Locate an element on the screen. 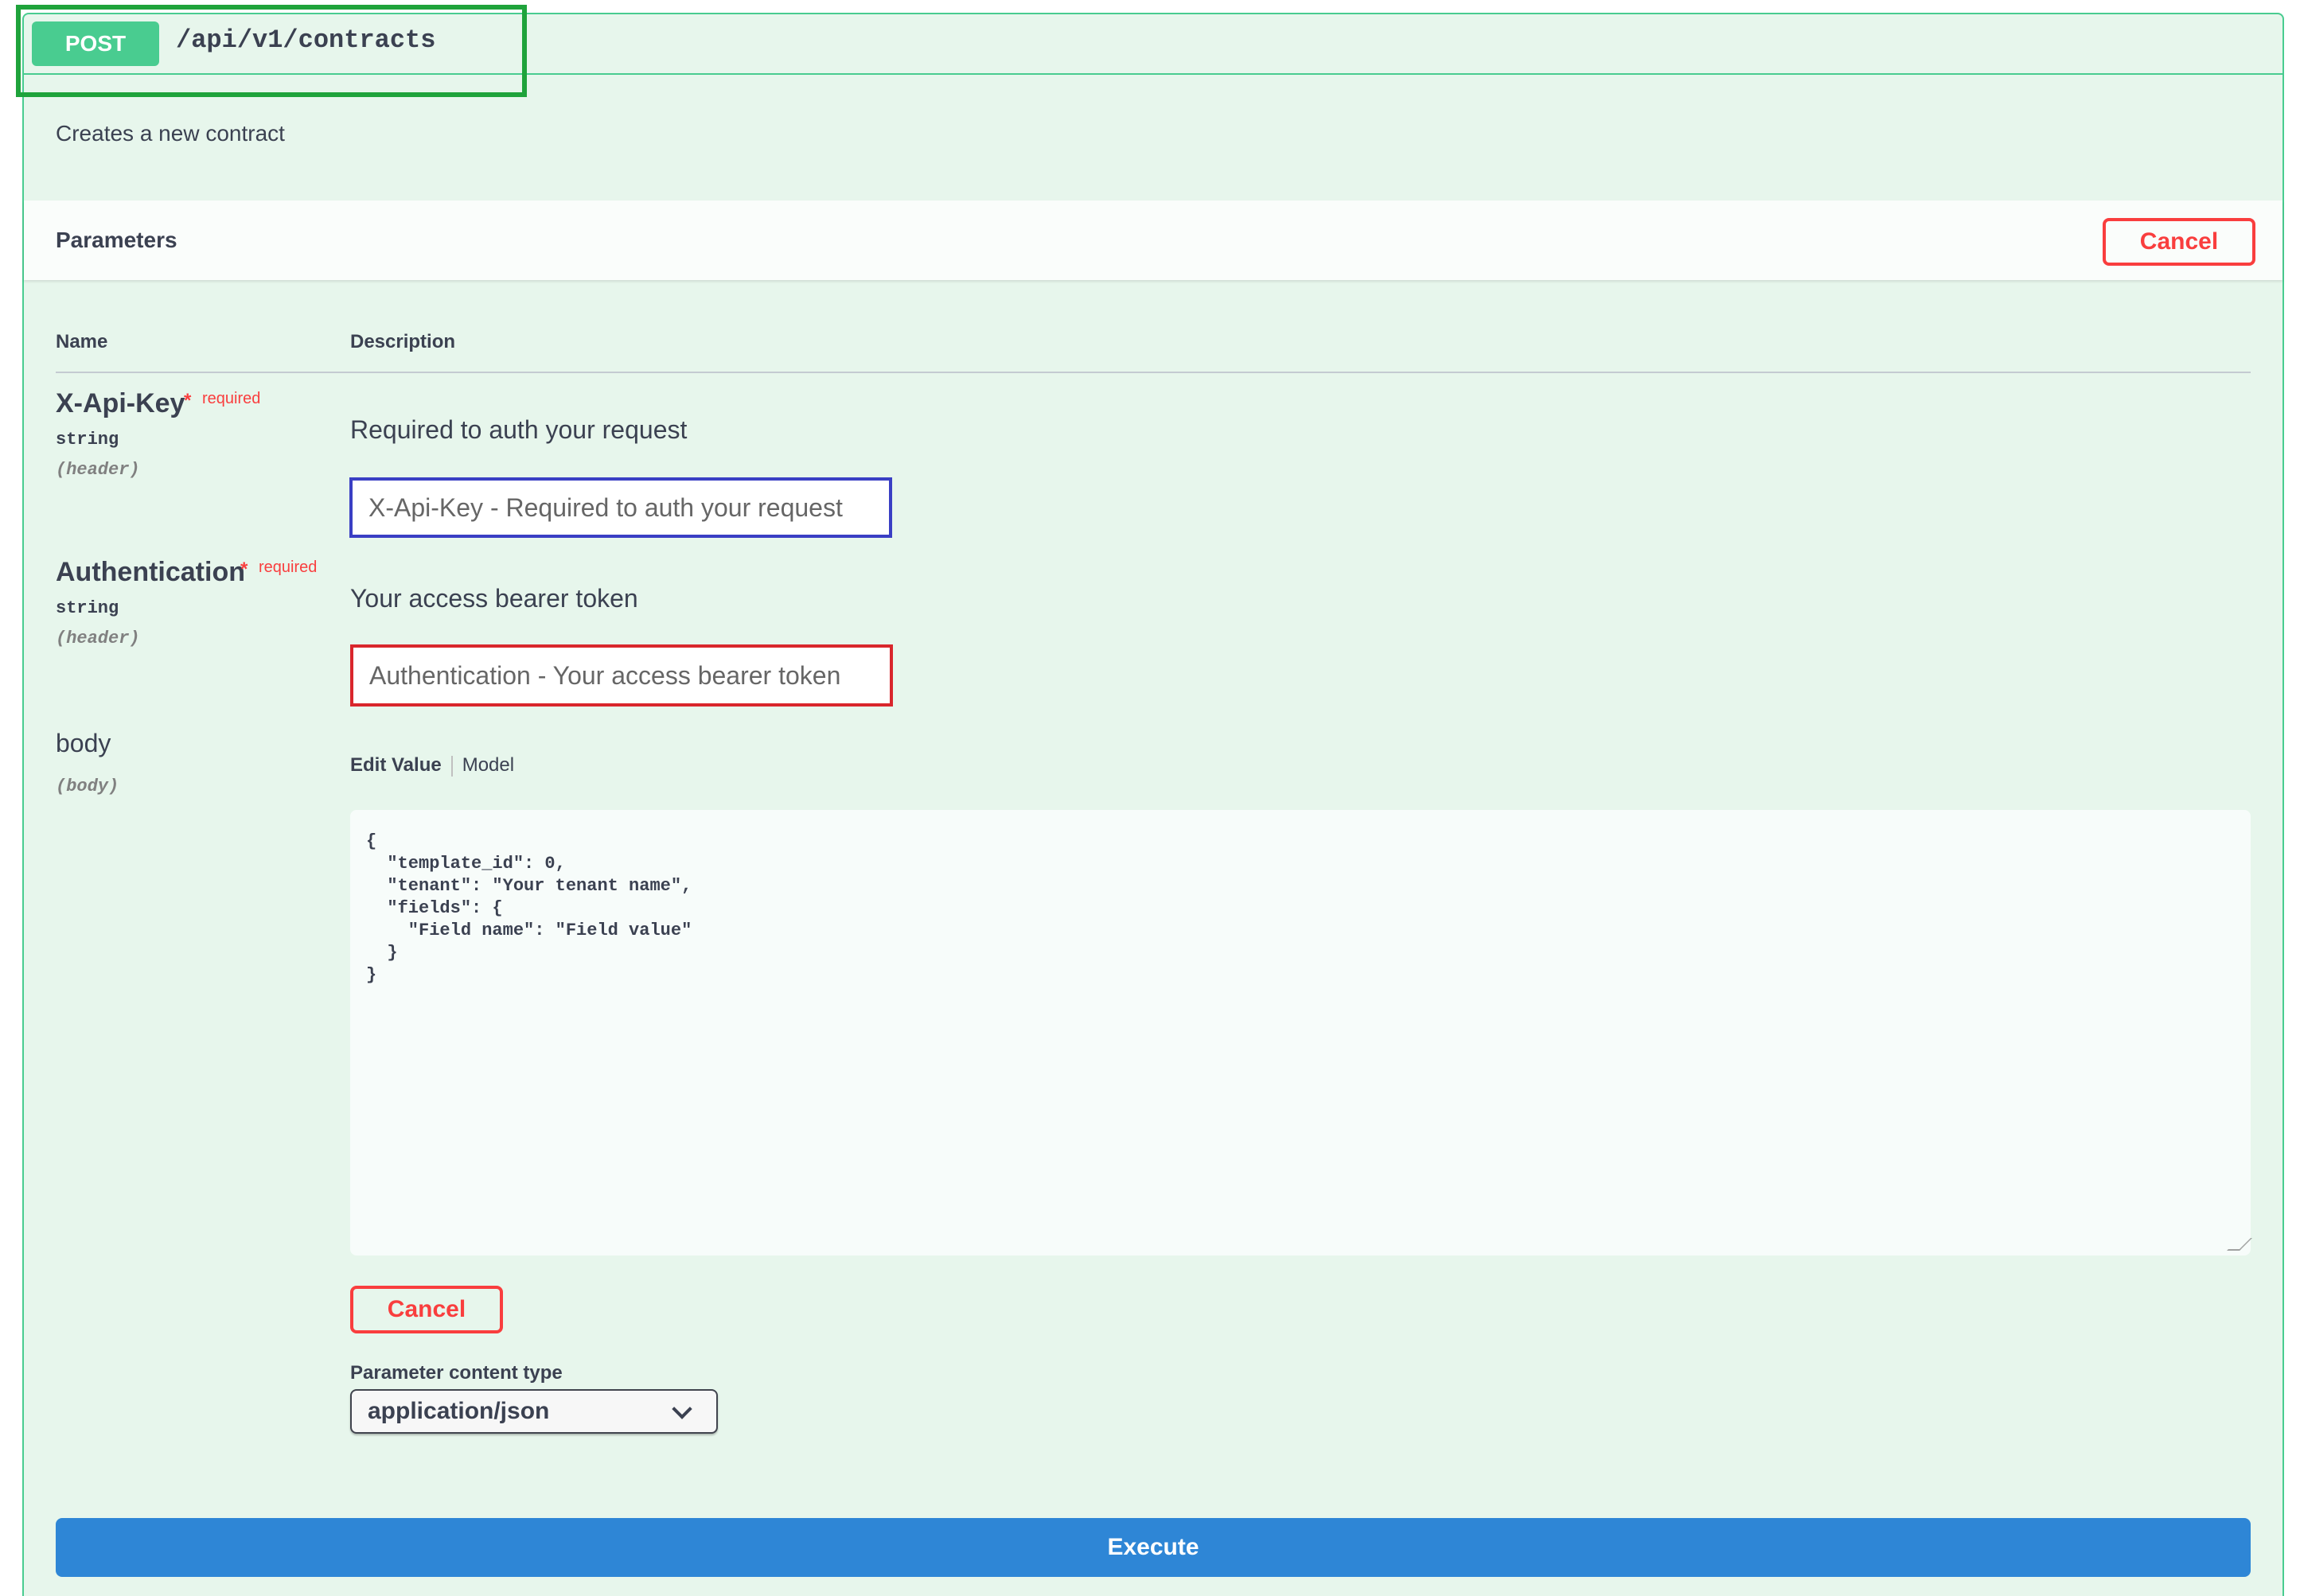 This screenshot has height=1596, width=2300. try-out-cancel-button: Cancel is located at coordinates (2179, 242).